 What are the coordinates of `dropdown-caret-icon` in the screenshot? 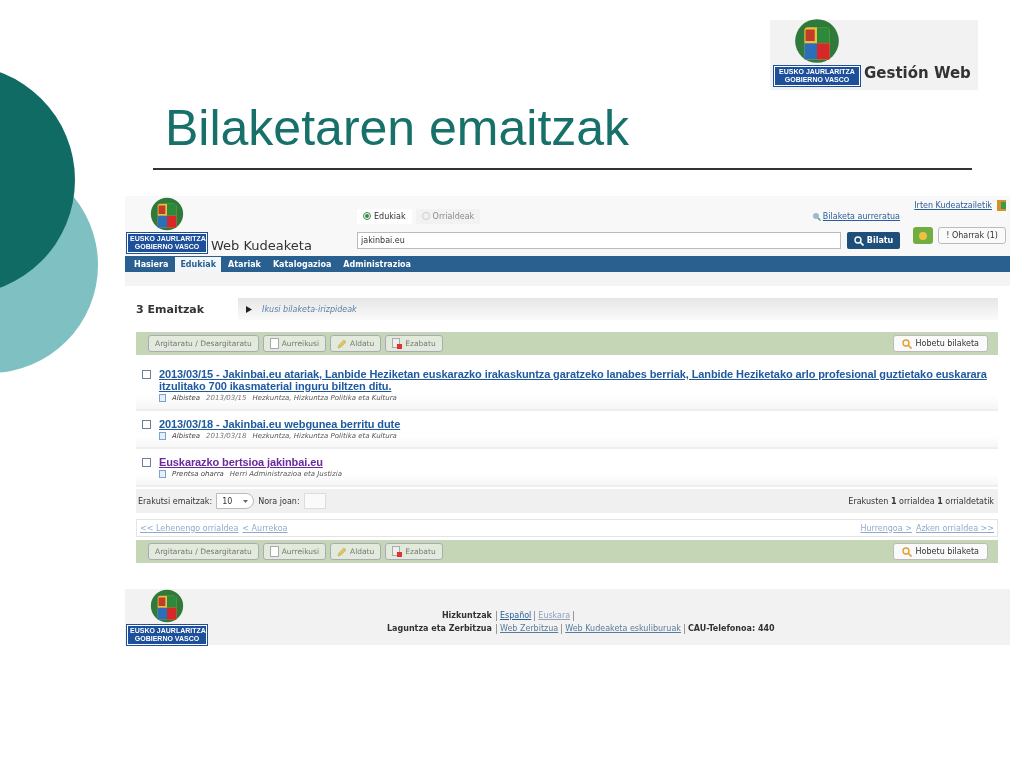 It's located at (246, 501).